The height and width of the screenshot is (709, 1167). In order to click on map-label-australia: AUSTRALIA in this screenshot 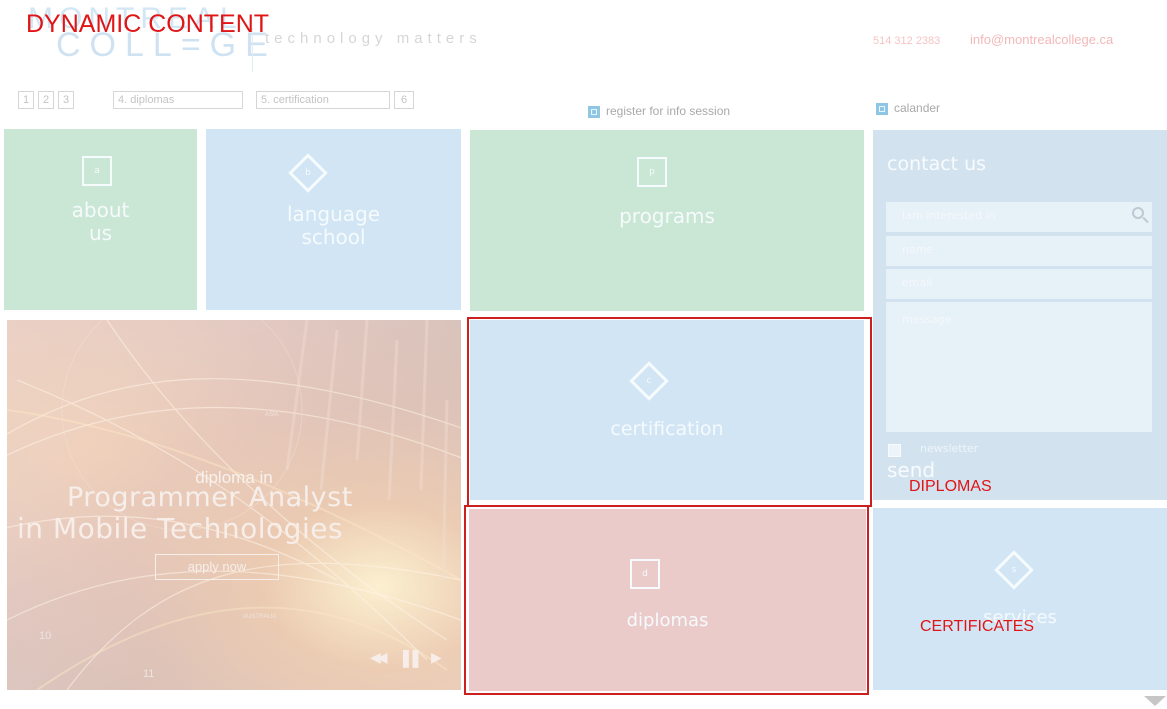, I will do `click(260, 617)`.